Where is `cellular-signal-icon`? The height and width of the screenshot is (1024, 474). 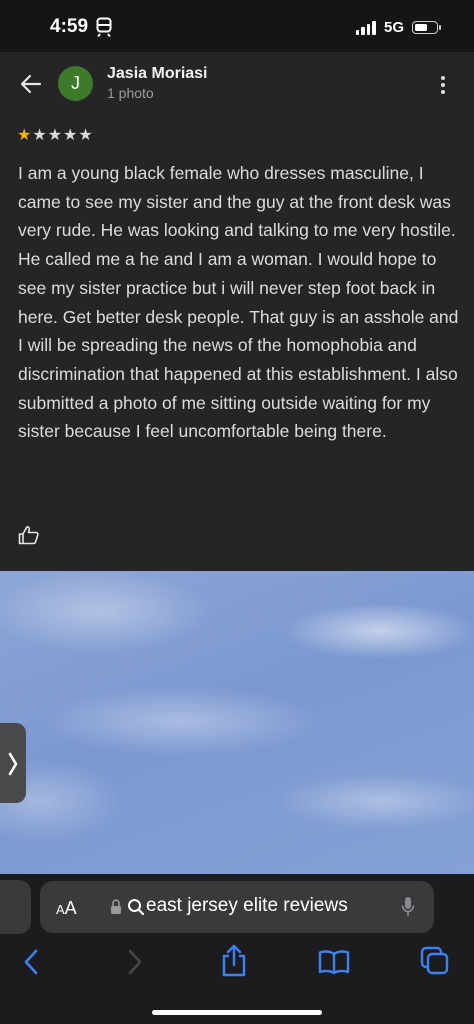 cellular-signal-icon is located at coordinates (365, 27).